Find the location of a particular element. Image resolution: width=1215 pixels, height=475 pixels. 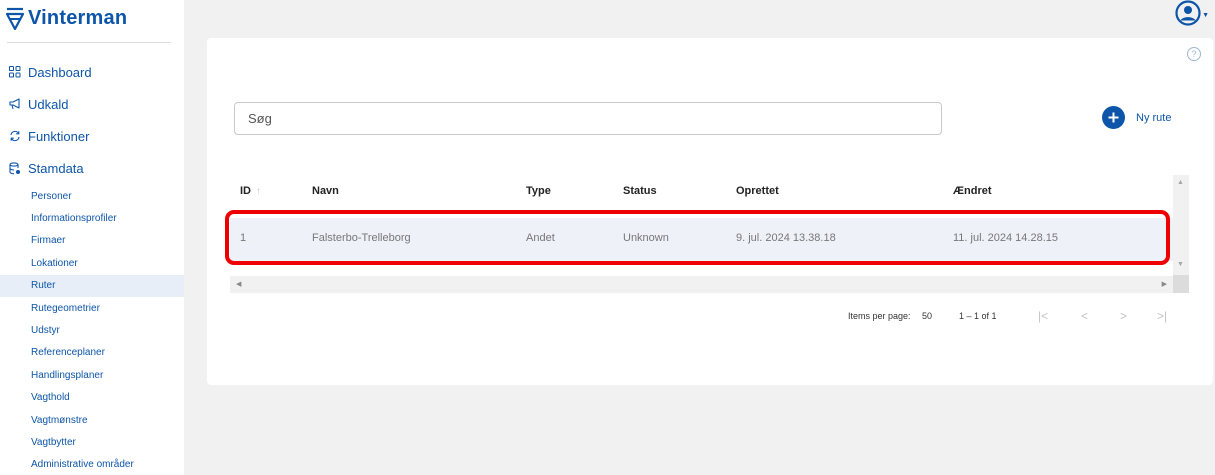

items-per-page-label: Items per page: is located at coordinates (879, 316).